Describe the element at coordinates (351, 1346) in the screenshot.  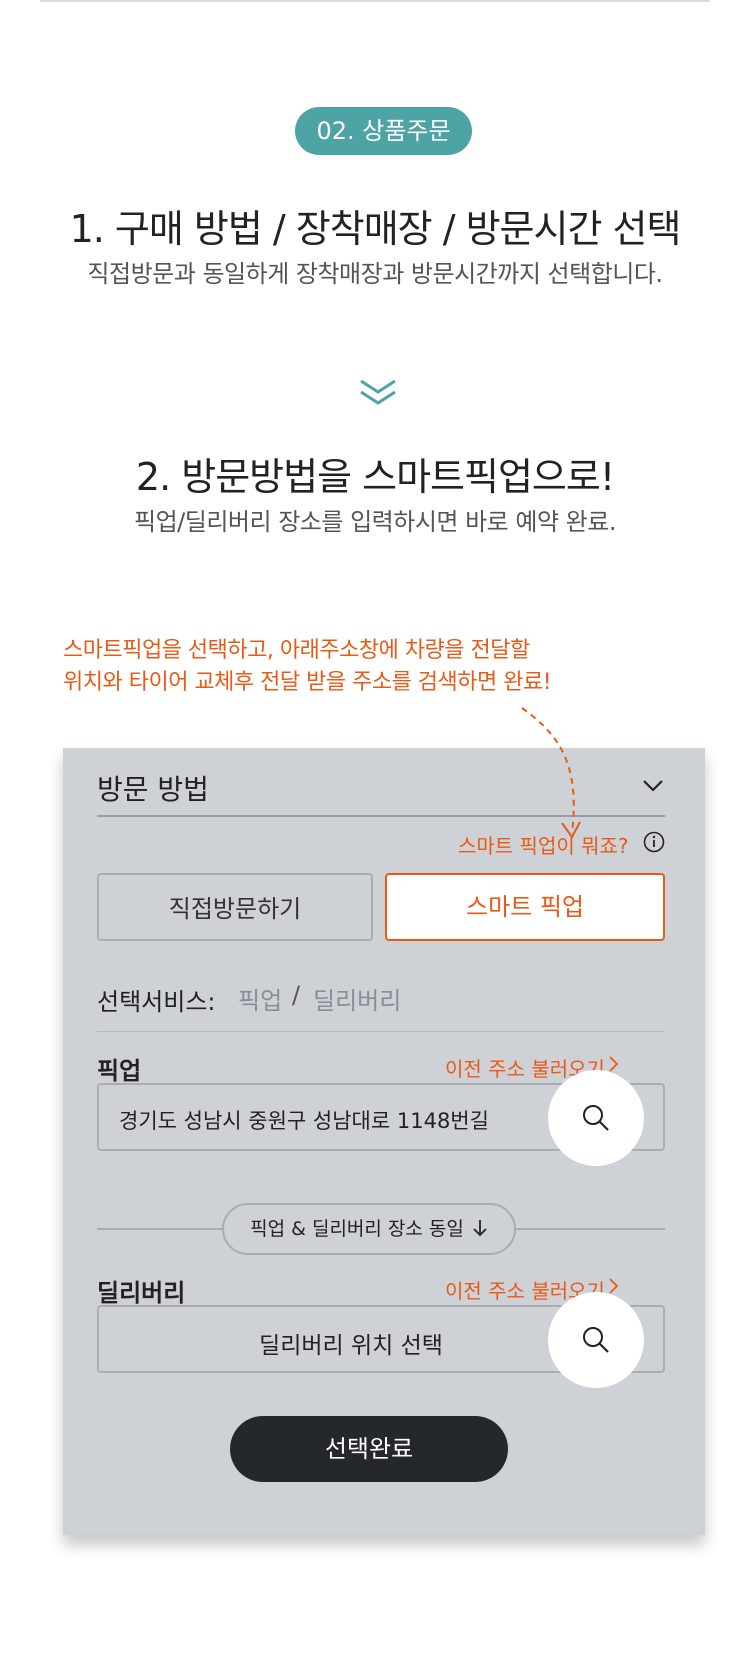
I see `delivery-address-placeholder: 딜리버리 위치 선택` at that location.